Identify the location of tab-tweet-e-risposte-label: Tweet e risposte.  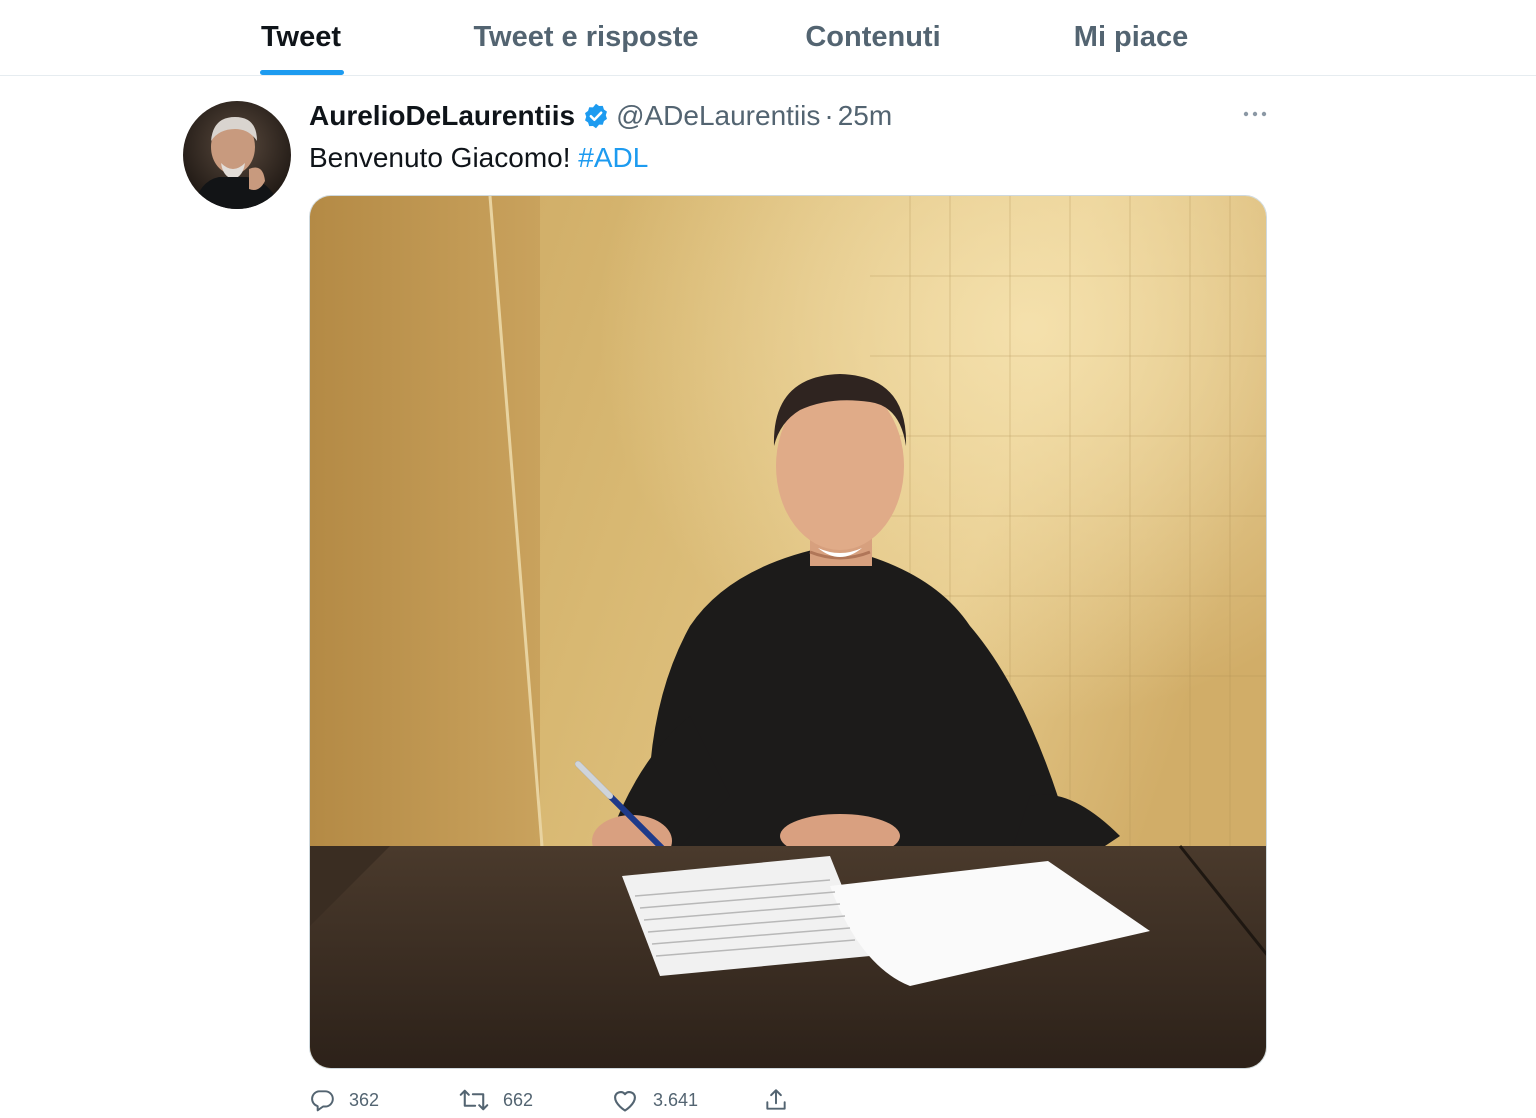
(586, 37).